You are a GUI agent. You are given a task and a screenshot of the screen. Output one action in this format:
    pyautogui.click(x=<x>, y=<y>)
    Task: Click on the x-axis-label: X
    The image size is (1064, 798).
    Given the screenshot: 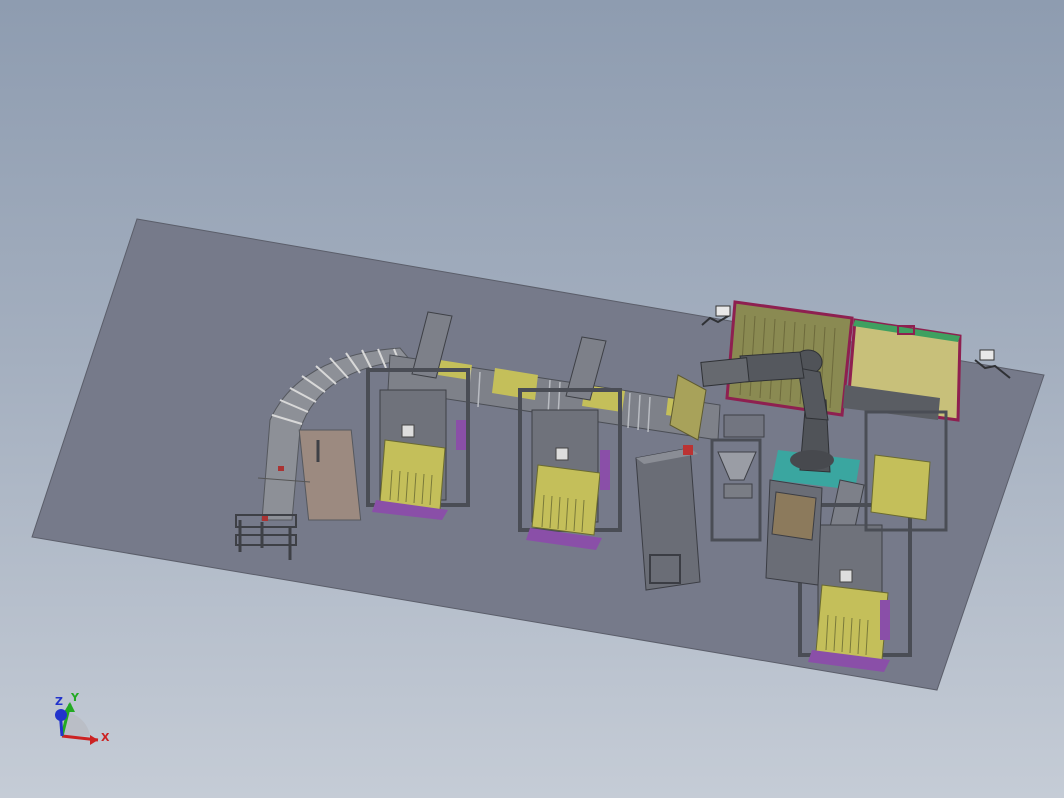 What is the action you would take?
    pyautogui.click(x=105, y=737)
    